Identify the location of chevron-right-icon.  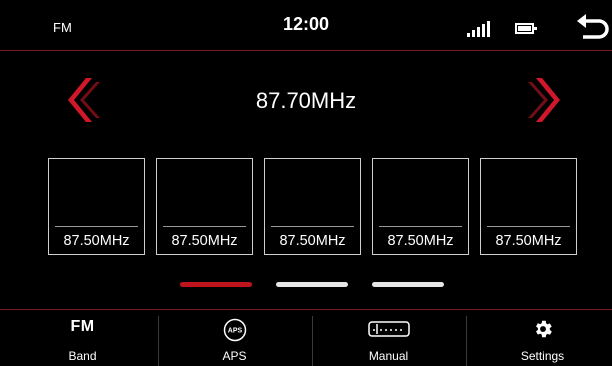
(544, 100).